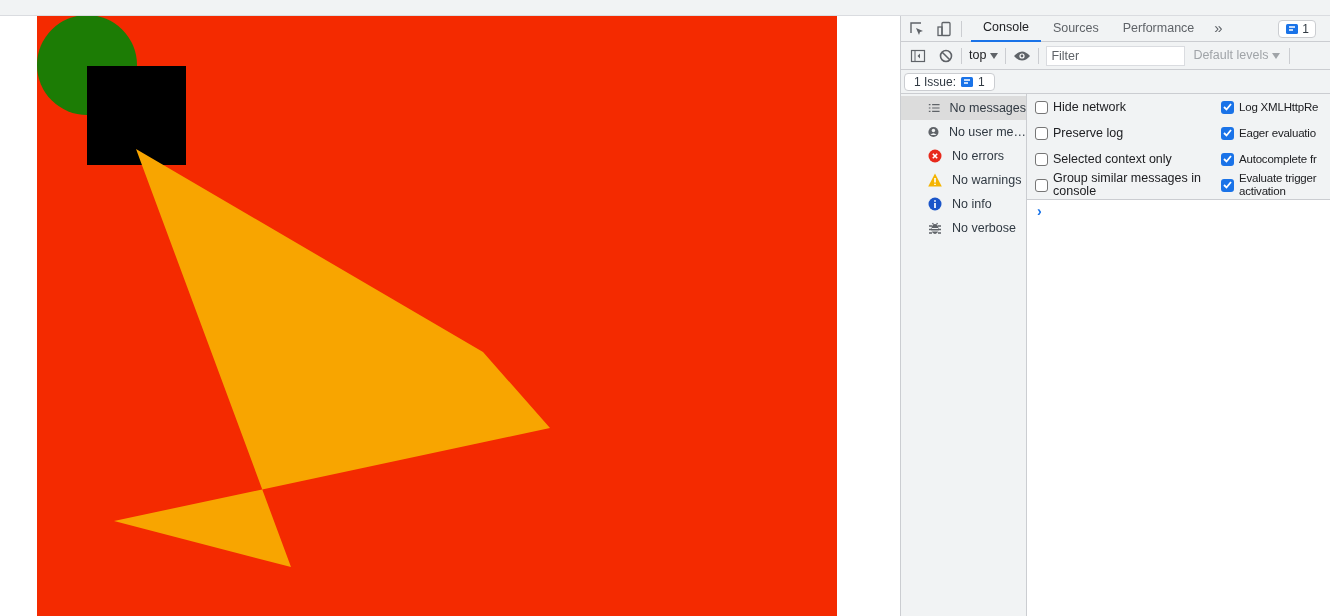 The height and width of the screenshot is (616, 1330). What do you see at coordinates (1278, 185) in the screenshot?
I see `checkbox-label: Evaluate trigger activation` at bounding box center [1278, 185].